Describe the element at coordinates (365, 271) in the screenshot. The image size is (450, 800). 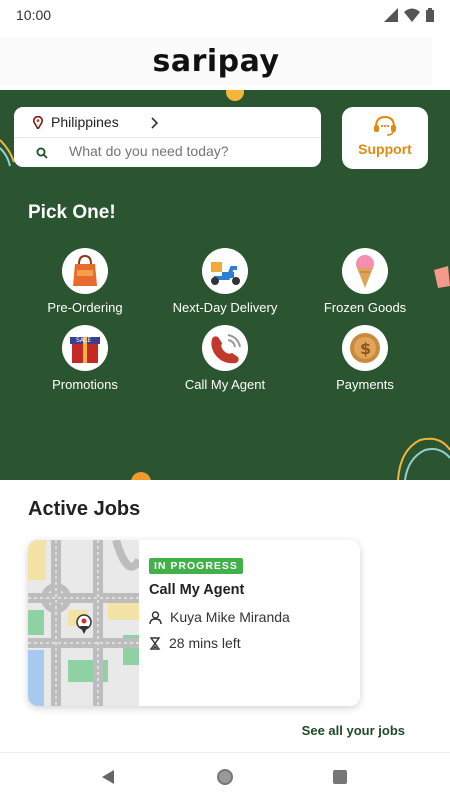
I see `ice-cream-icon` at that location.